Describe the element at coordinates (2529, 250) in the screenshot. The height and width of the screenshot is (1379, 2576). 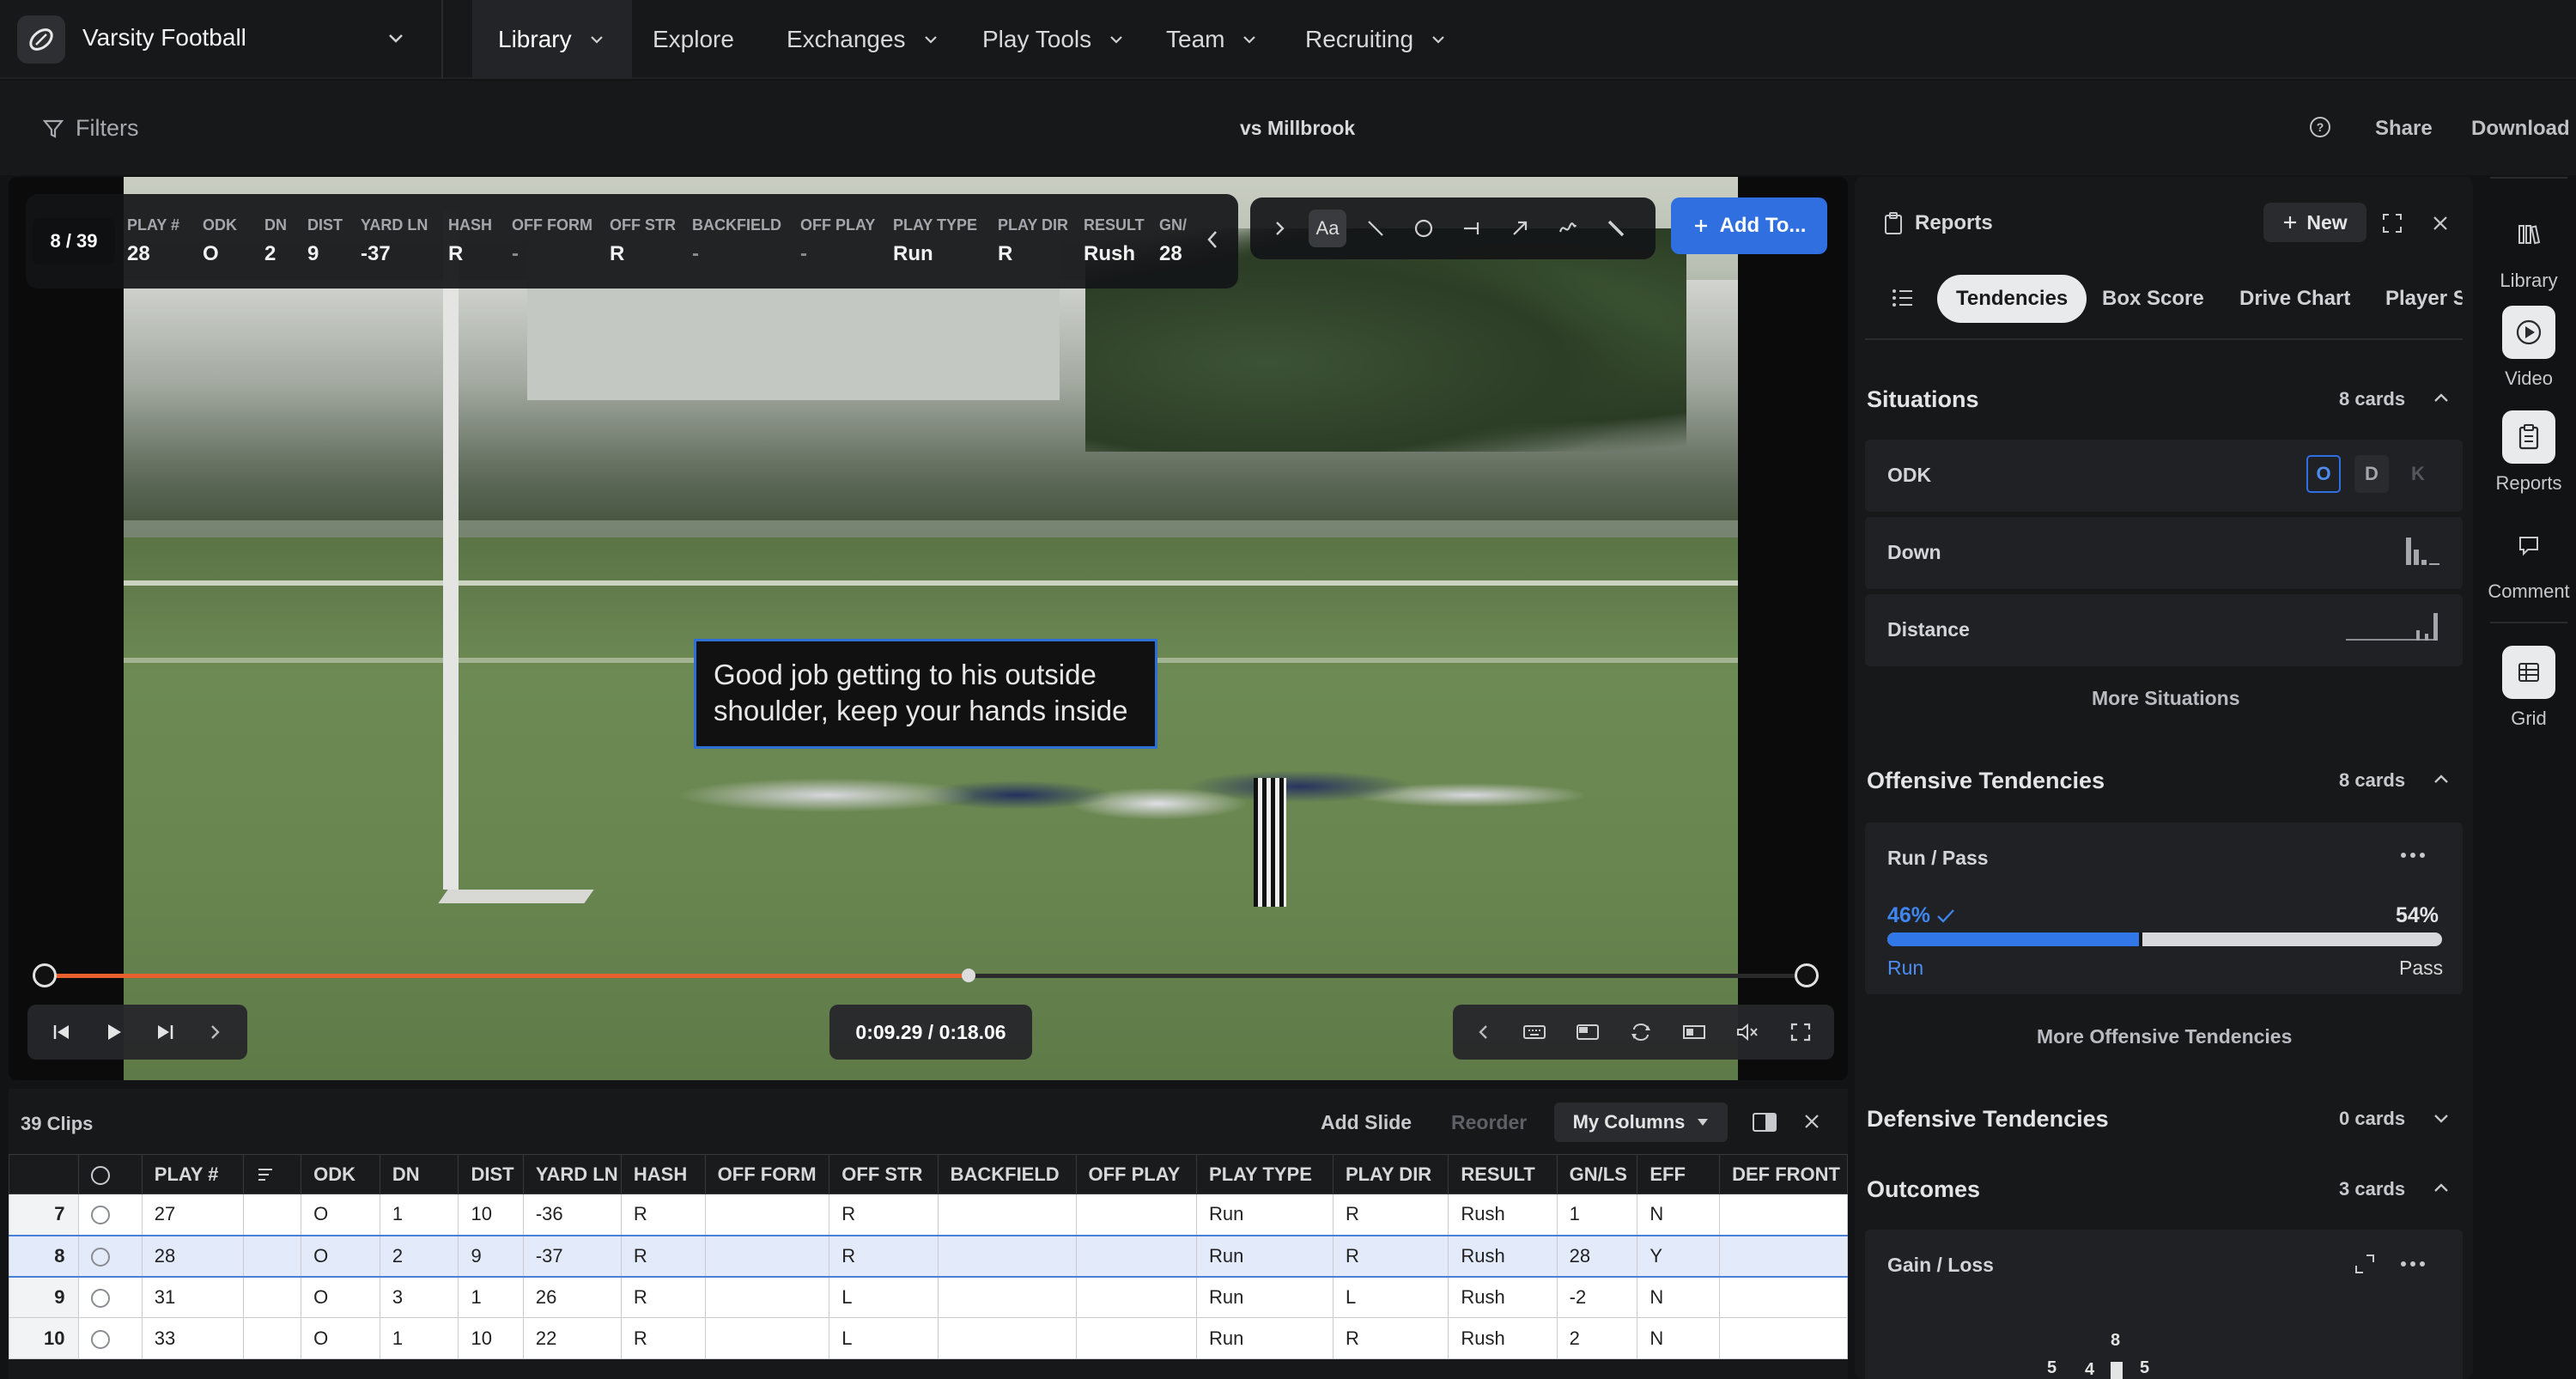
I see `rail-library: Library` at that location.